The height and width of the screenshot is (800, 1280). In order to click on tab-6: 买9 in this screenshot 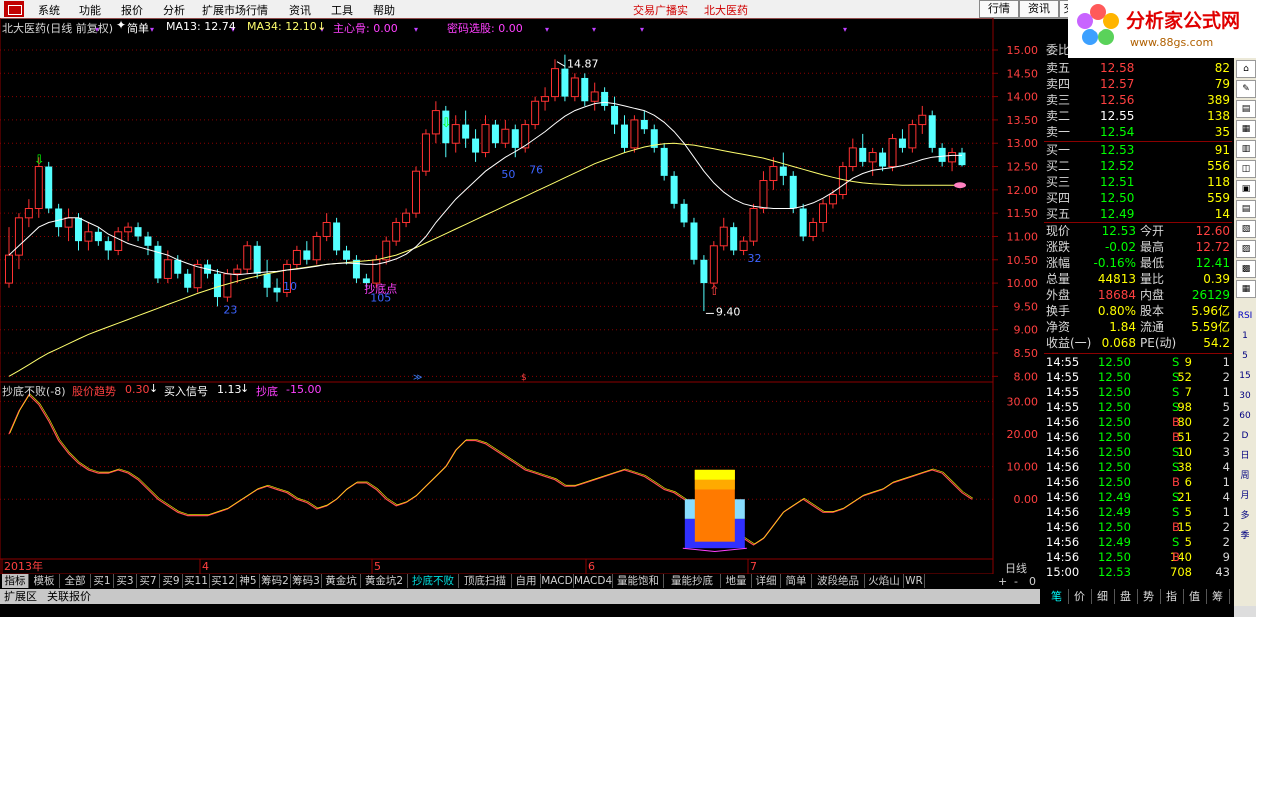, I will do `click(171, 581)`.